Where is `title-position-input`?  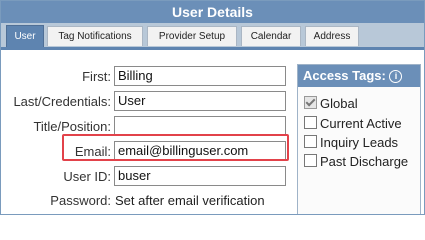
title-position-input is located at coordinates (200, 126).